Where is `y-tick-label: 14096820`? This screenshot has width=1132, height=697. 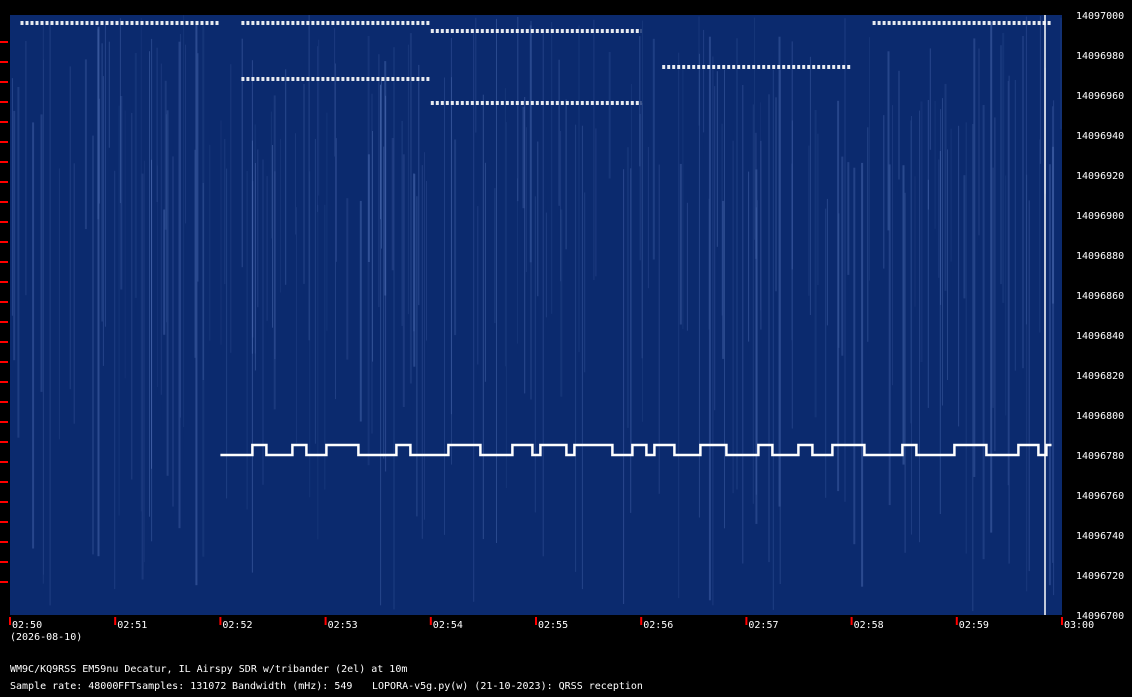
y-tick-label: 14096820 is located at coordinates (1100, 376).